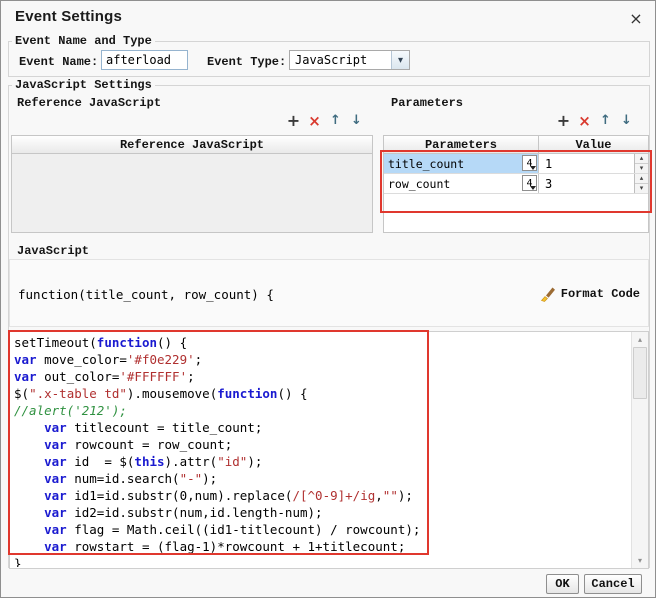  I want to click on code-line: $(".x-table td").mousemove(function() {, so click(161, 393).